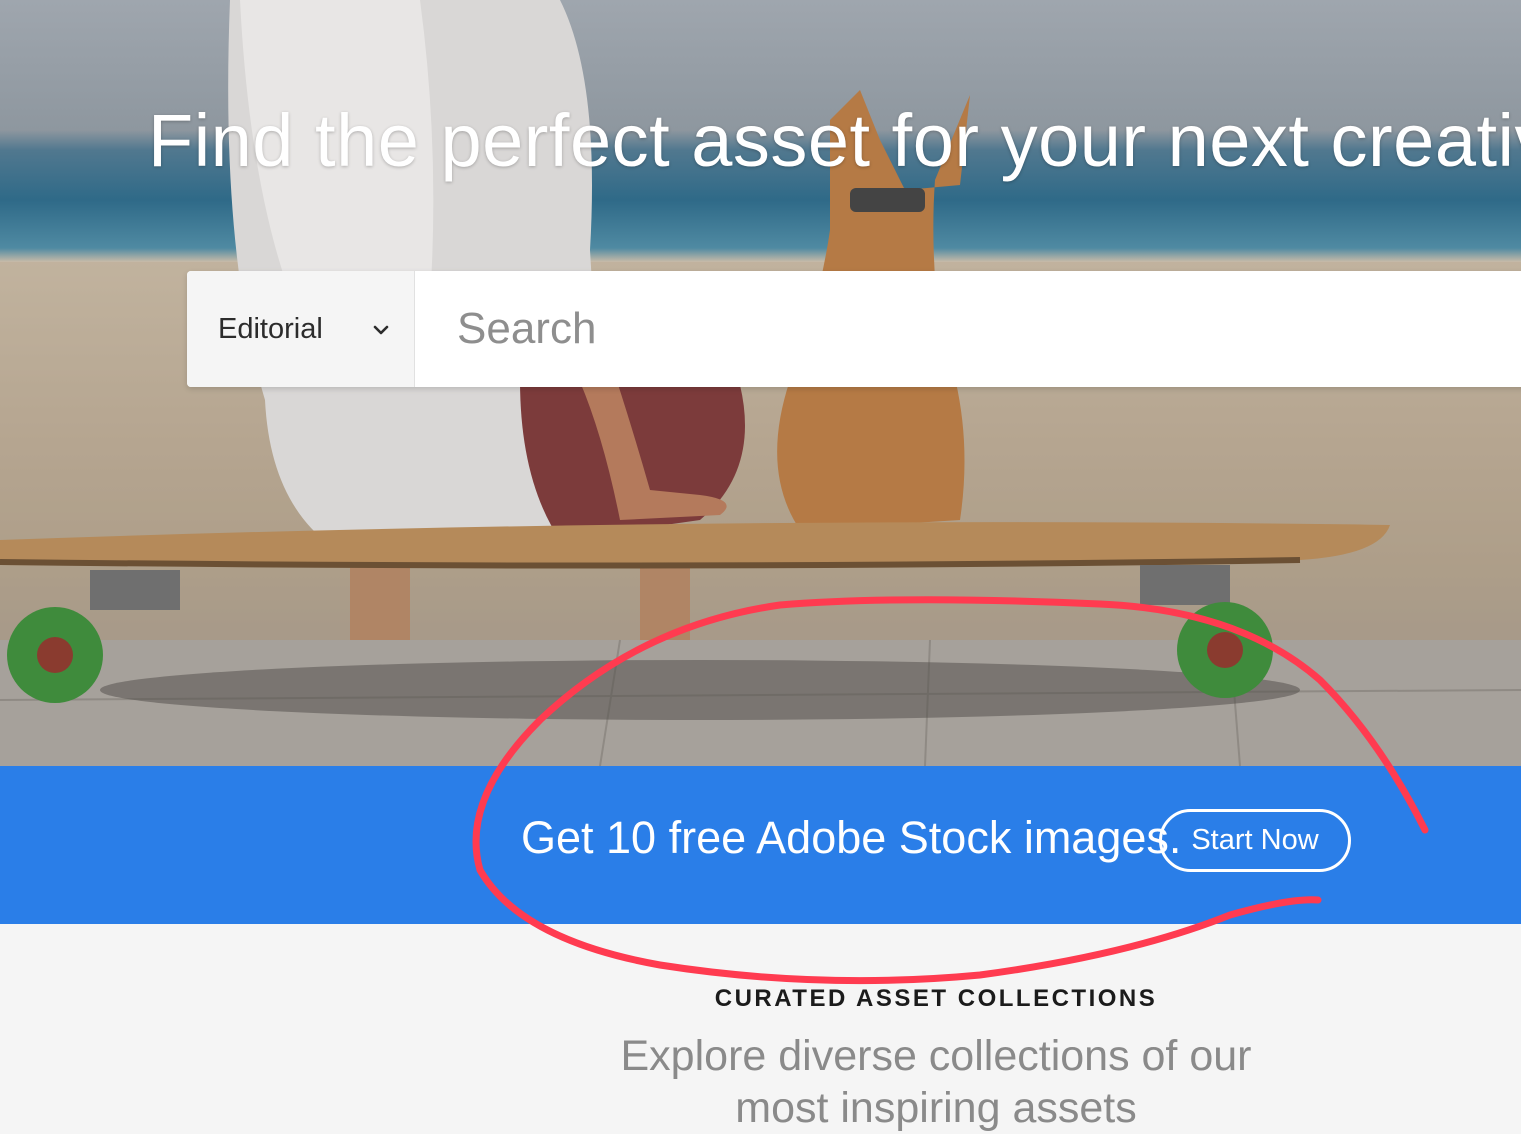  What do you see at coordinates (381, 329) in the screenshot?
I see `chevron-down-icon` at bounding box center [381, 329].